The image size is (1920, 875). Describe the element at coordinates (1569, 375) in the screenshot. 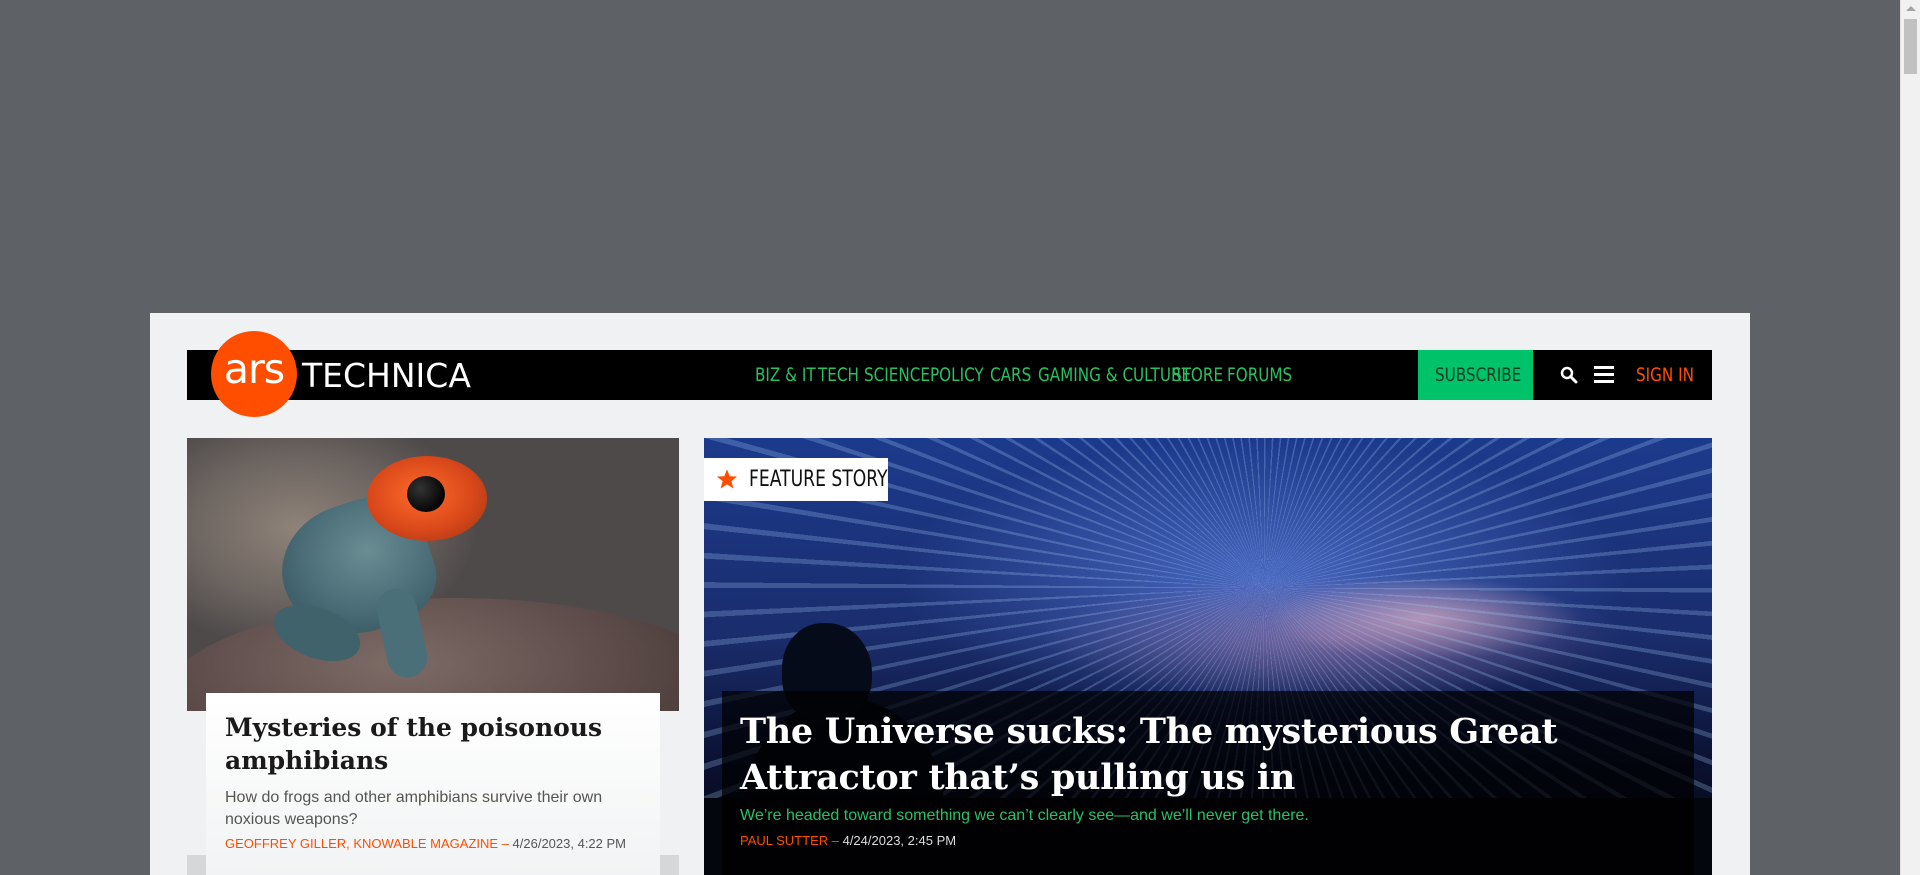

I see `search-icon` at that location.